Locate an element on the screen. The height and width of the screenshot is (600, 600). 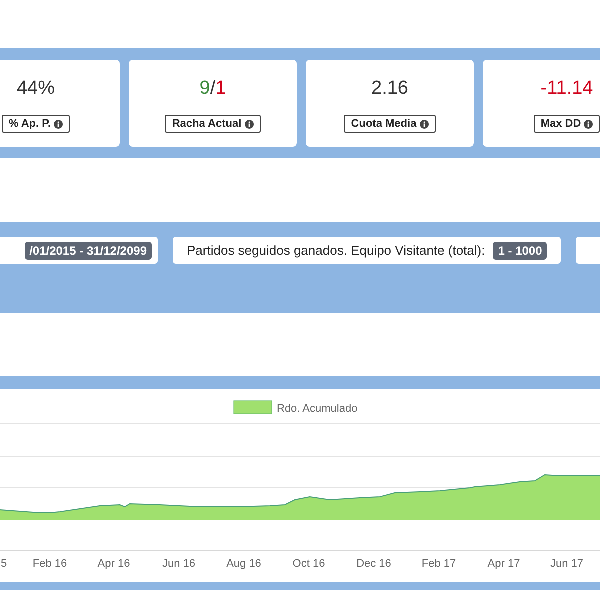
x-axis-label: Aug 16 is located at coordinates (244, 564).